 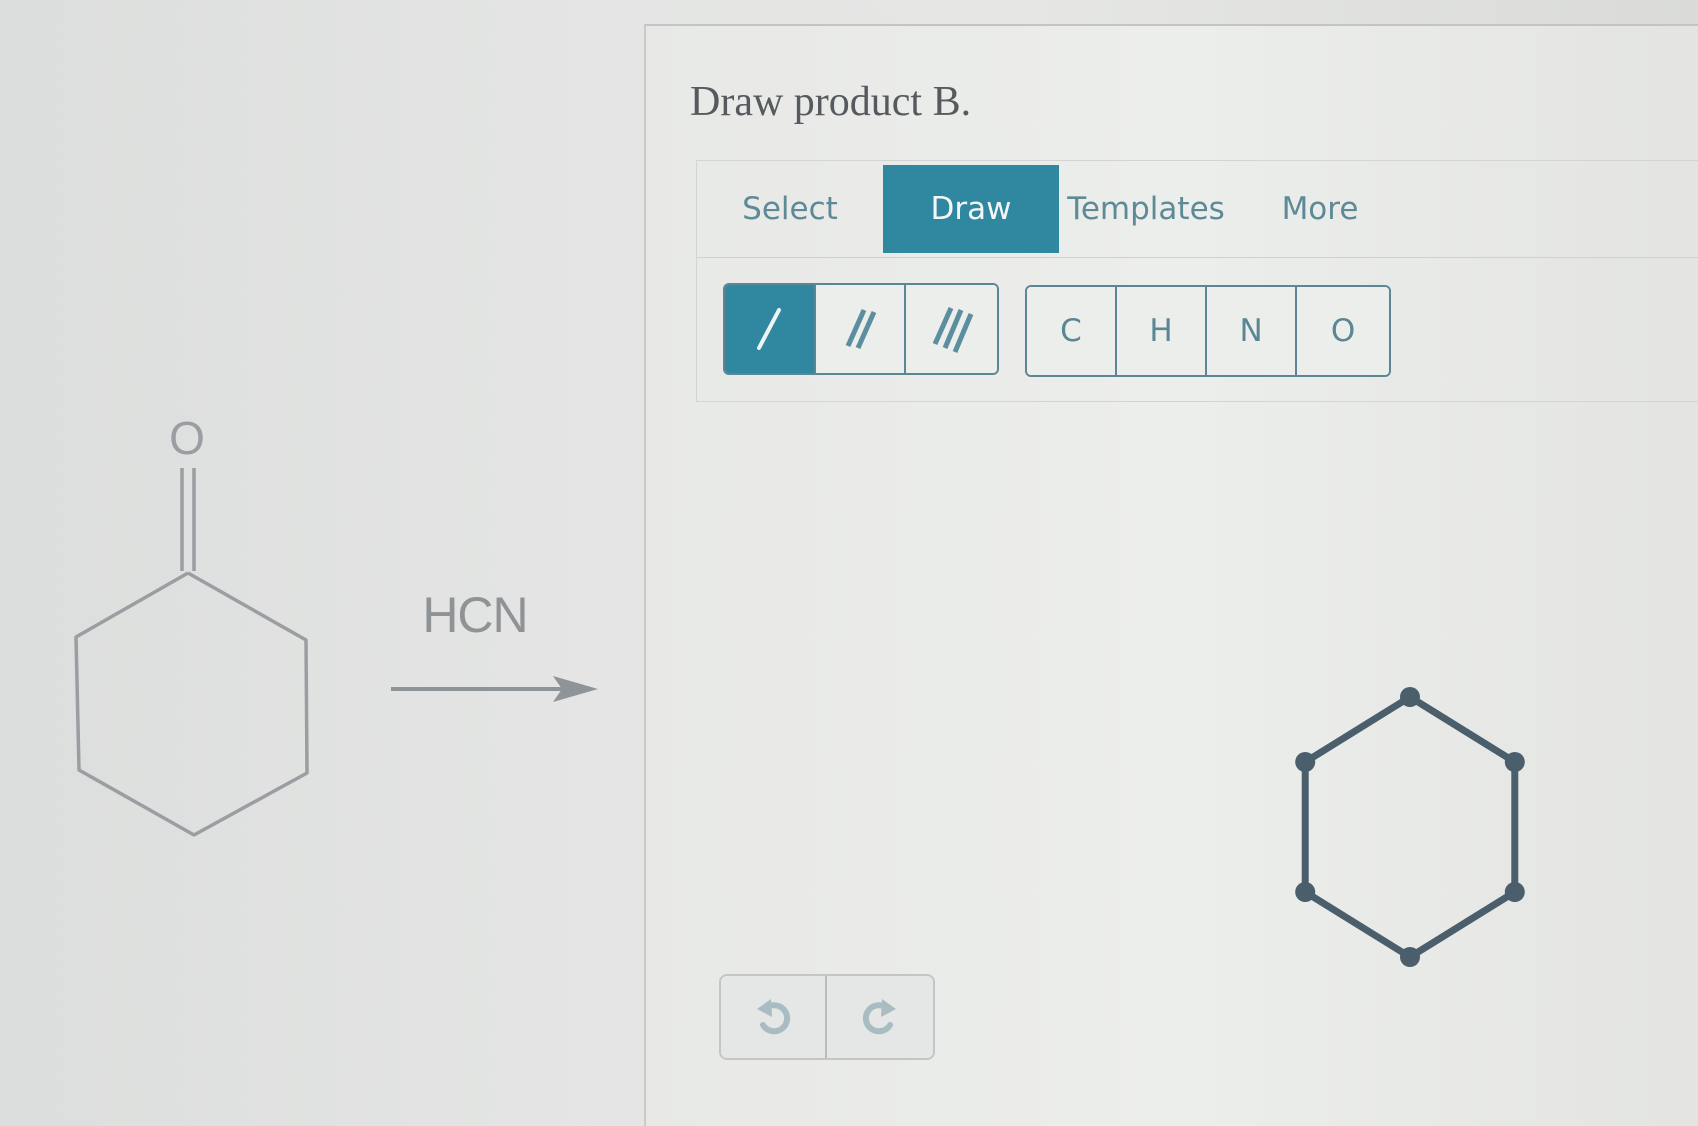 What do you see at coordinates (187, 438) in the screenshot?
I see `reactant-oxygen-label: O` at bounding box center [187, 438].